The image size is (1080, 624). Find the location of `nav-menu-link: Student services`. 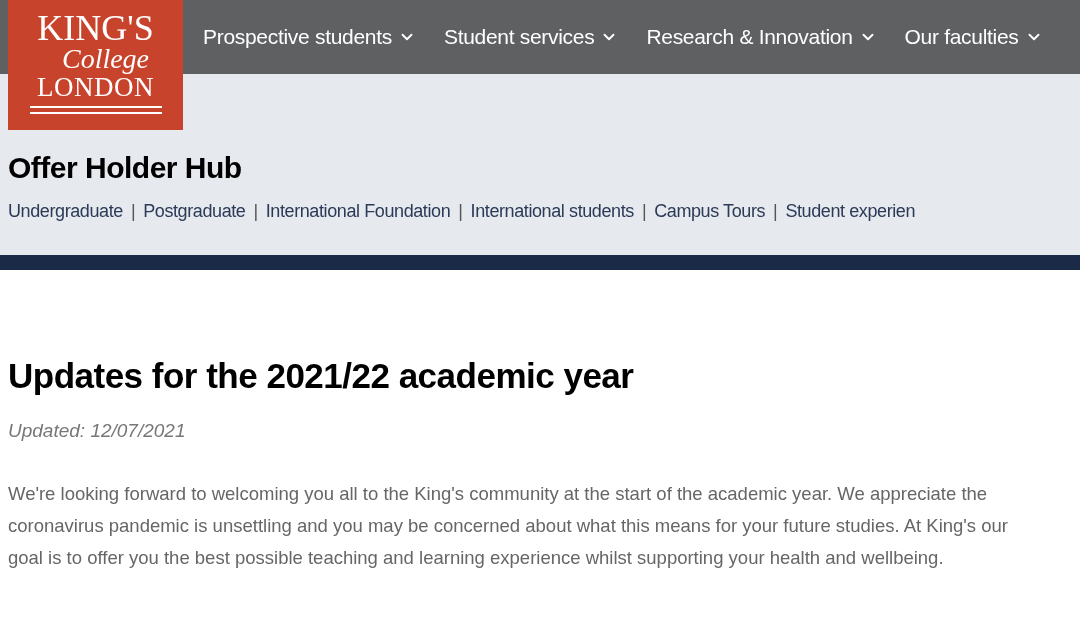

nav-menu-link: Student services is located at coordinates (531, 37).